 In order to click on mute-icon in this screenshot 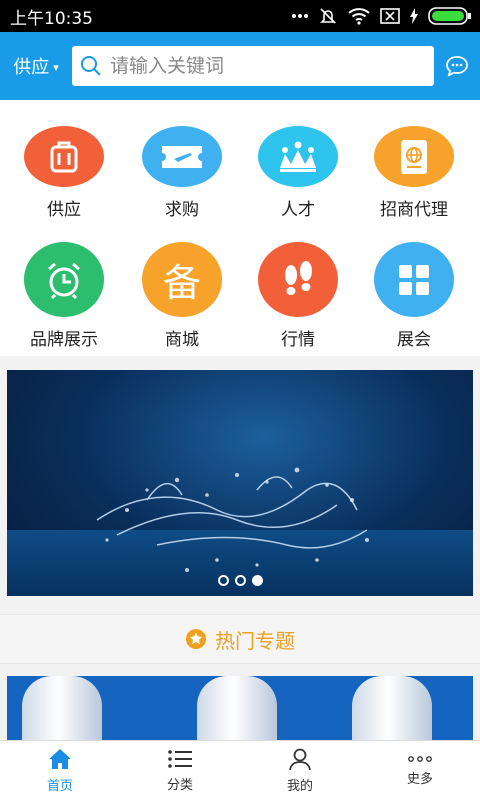, I will do `click(328, 16)`.